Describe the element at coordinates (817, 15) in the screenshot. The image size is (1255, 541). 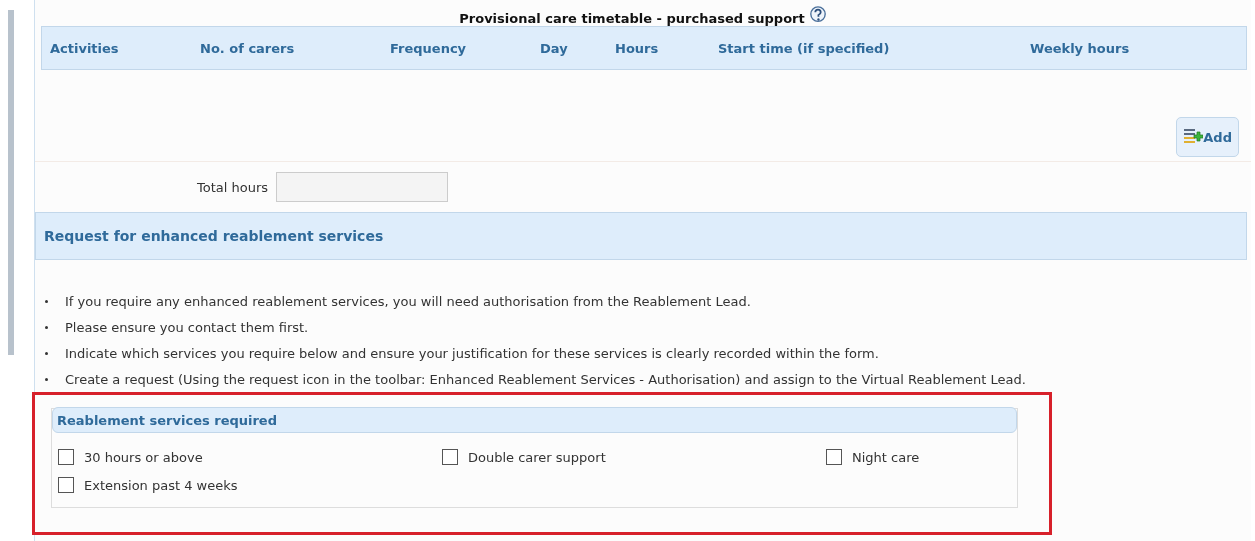
I see `help-icon` at that location.